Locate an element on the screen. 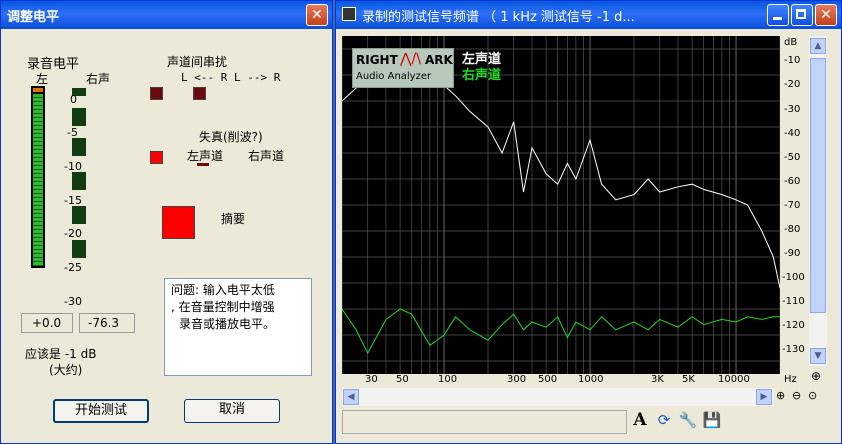  left-level-meter is located at coordinates (38, 177).